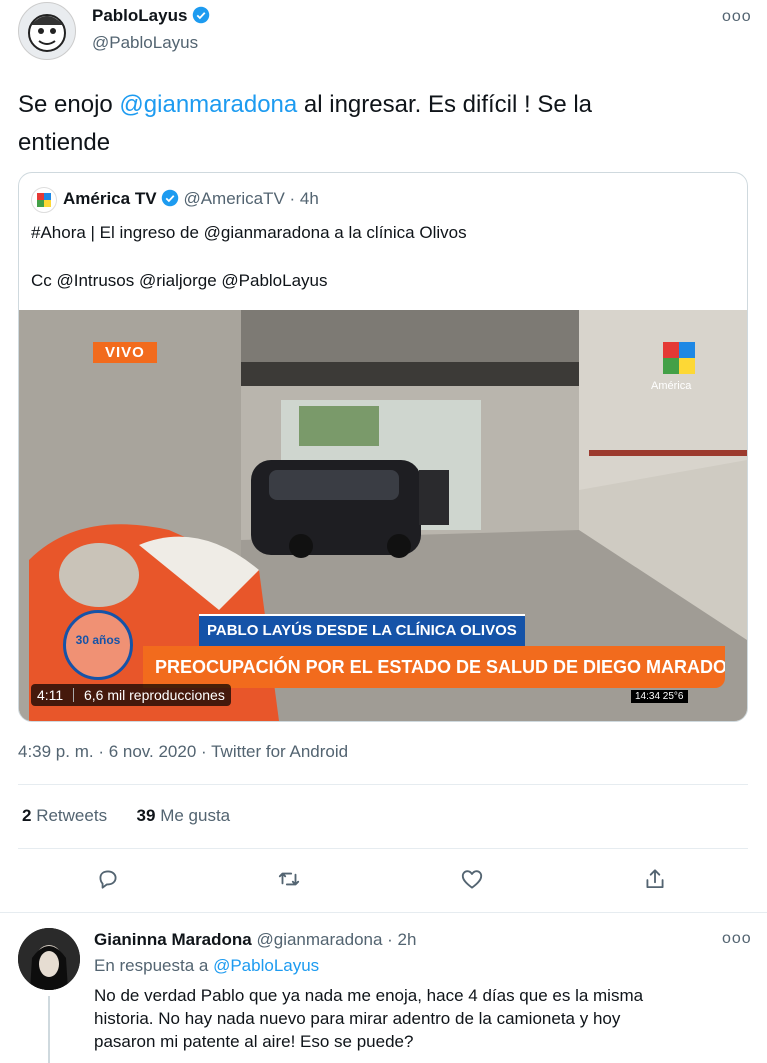 The image size is (767, 1063). I want to click on likes-count: 39, so click(146, 815).